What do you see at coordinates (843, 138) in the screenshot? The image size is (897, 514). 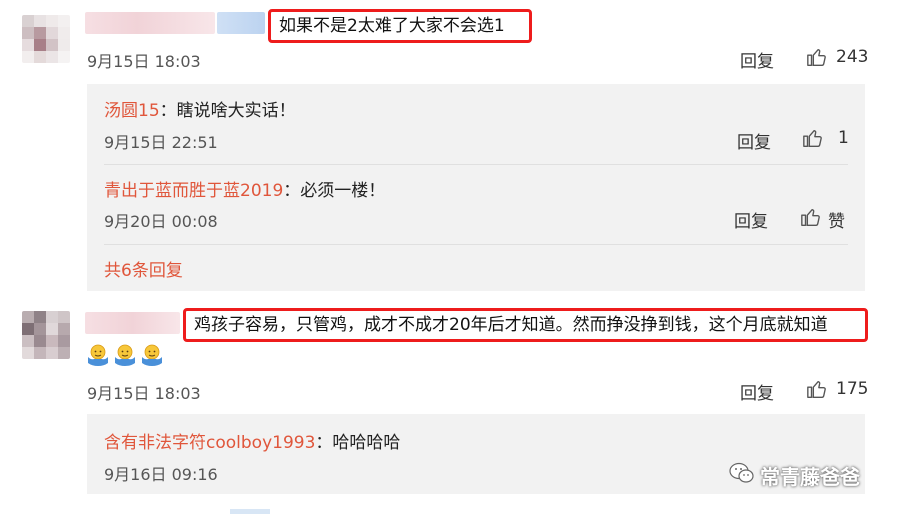 I see `like-count: 1` at bounding box center [843, 138].